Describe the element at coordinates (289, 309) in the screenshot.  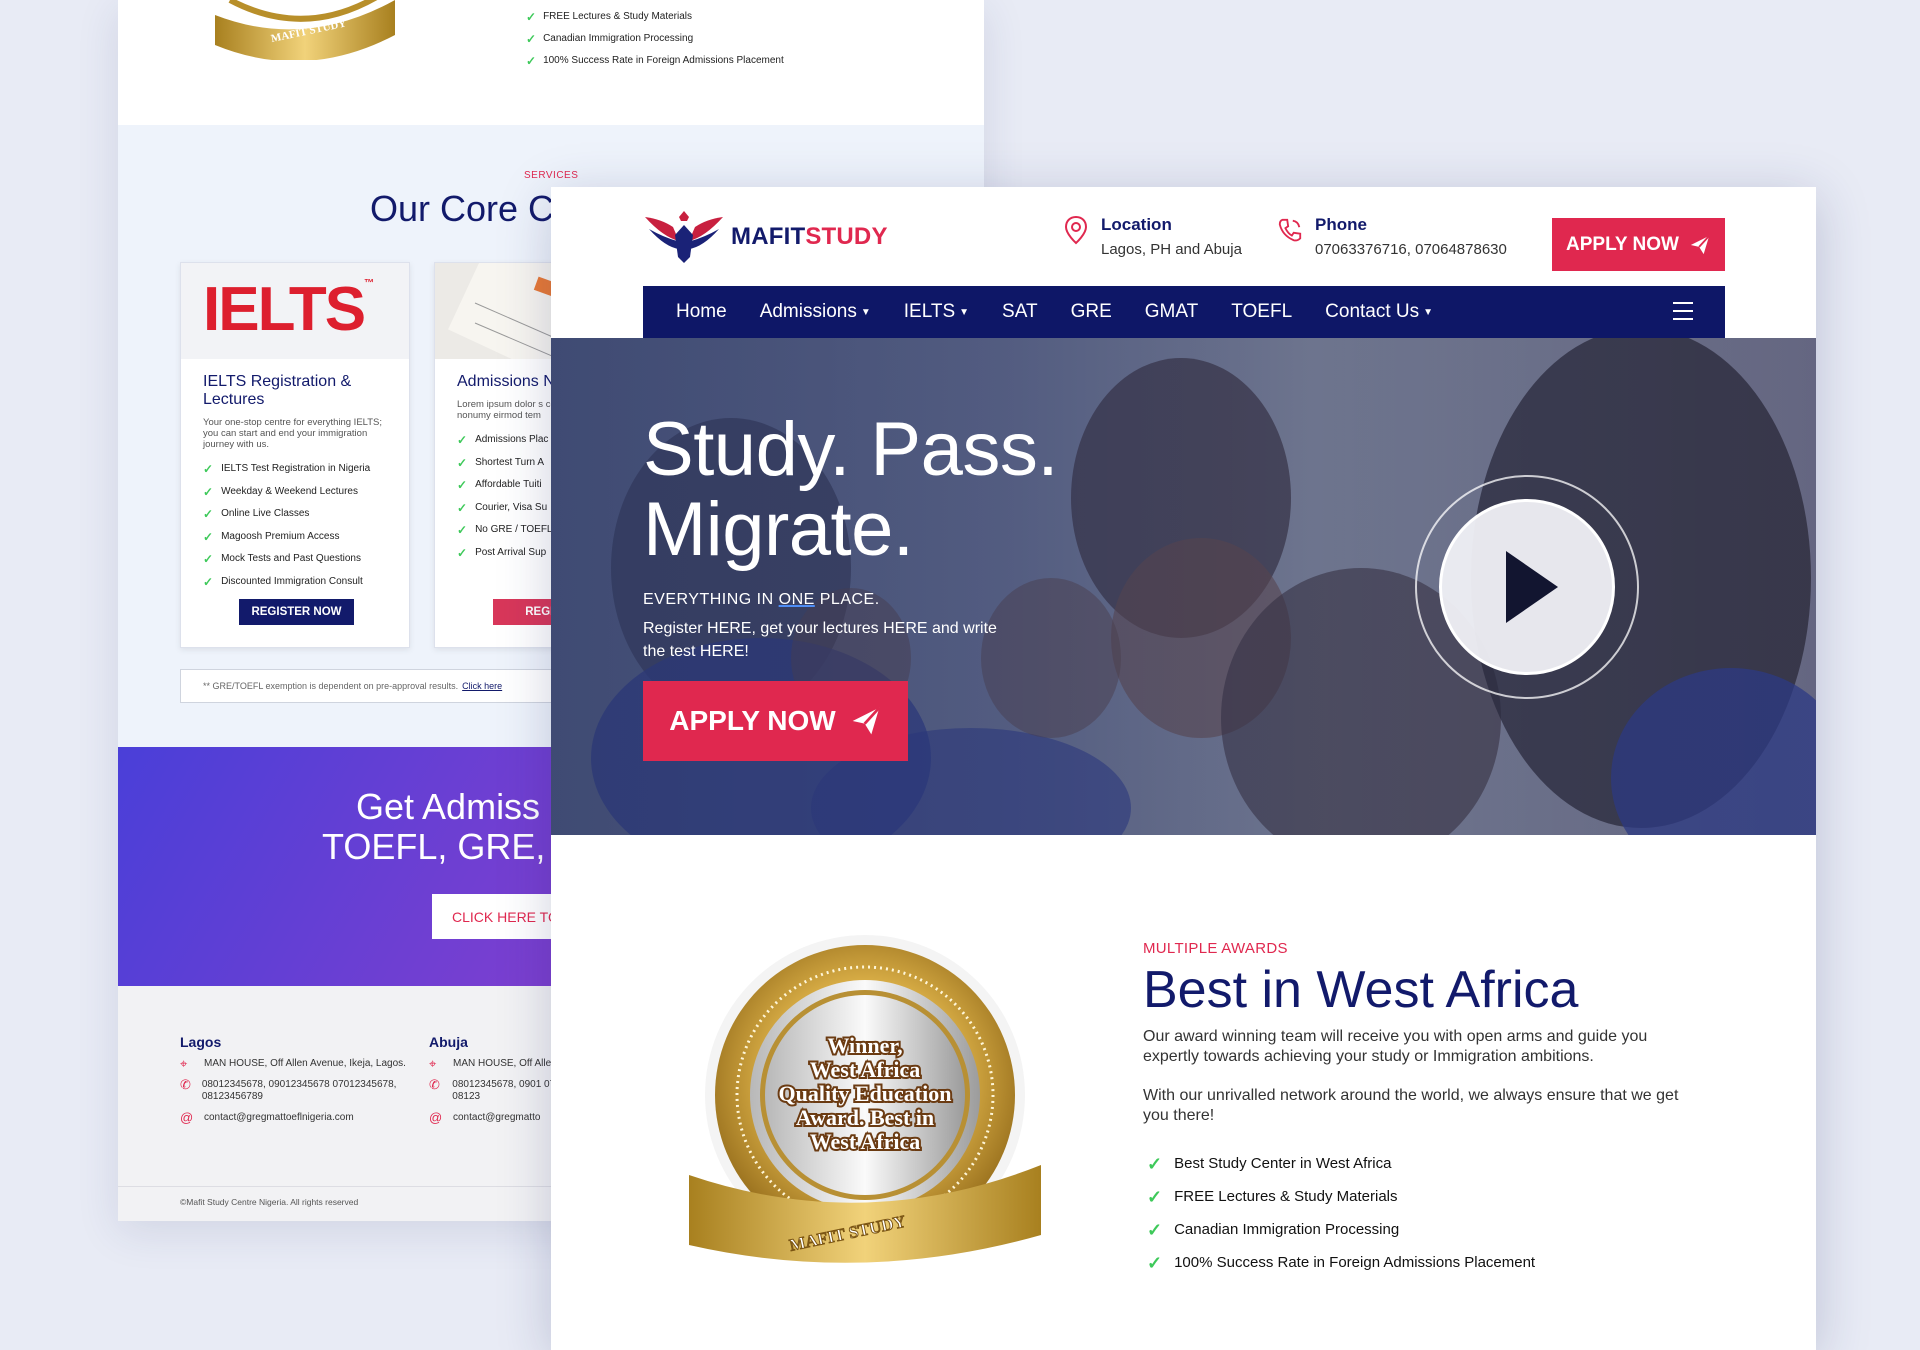
I see `ielts-logo: IELTS™` at that location.